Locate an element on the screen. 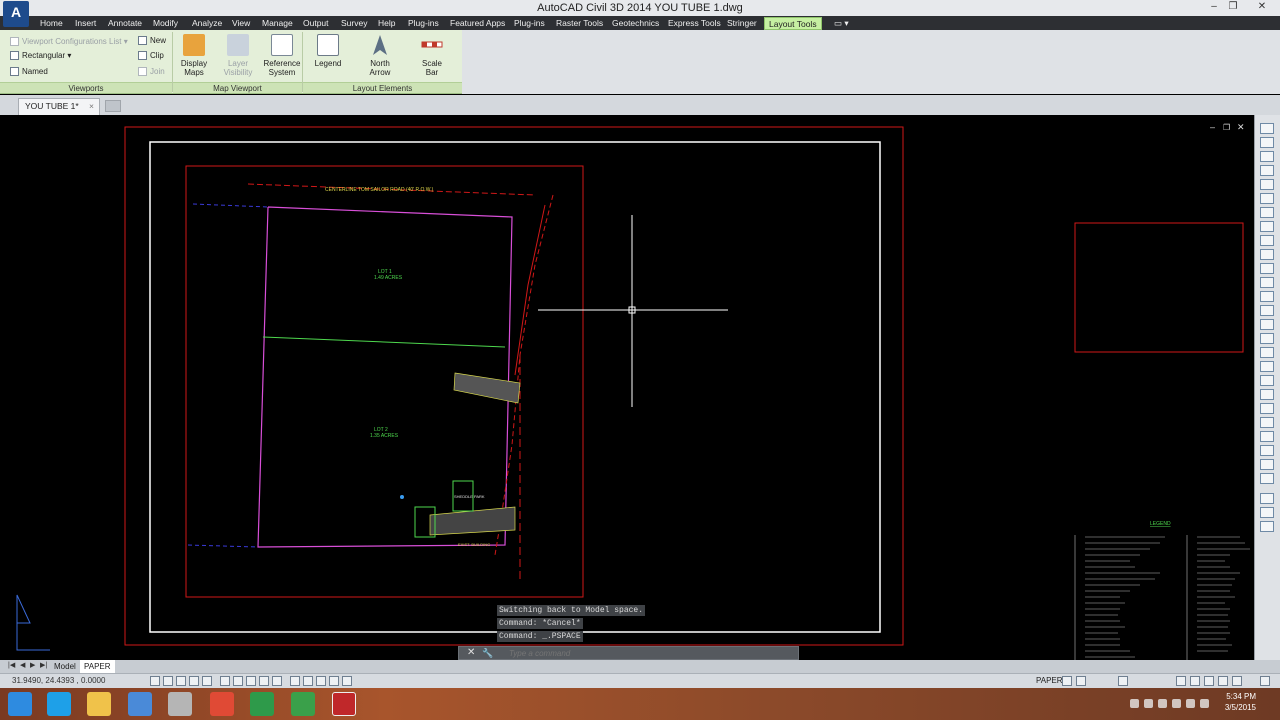 The height and width of the screenshot is (720, 1280). application-menu-button: A is located at coordinates (16, 14).